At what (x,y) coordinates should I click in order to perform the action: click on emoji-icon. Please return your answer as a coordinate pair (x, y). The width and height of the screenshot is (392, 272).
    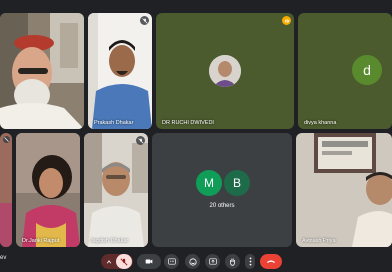
    Looking at the image, I should click on (192, 261).